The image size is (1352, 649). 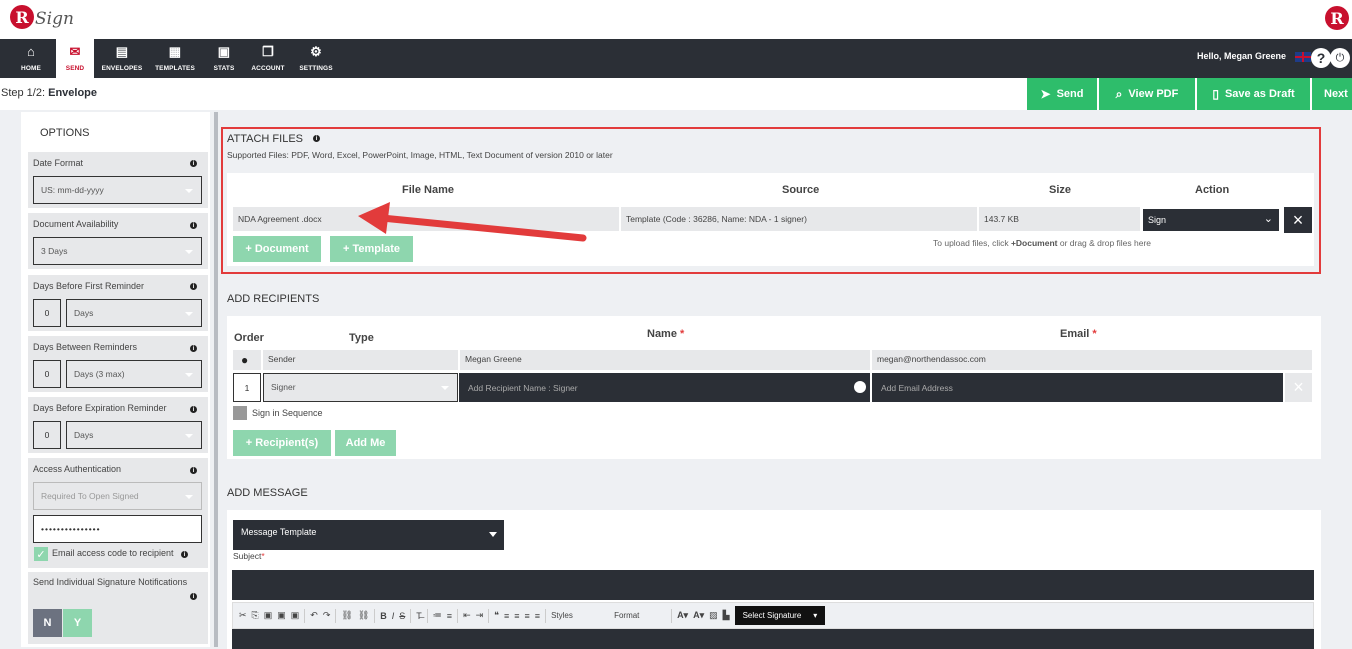 What do you see at coordinates (1303, 57) in the screenshot?
I see `uk-flag-icon` at bounding box center [1303, 57].